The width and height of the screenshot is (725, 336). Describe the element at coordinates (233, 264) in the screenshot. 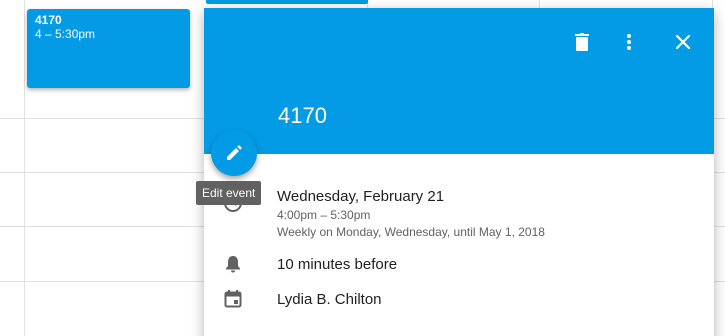

I see `bell-icon` at that location.